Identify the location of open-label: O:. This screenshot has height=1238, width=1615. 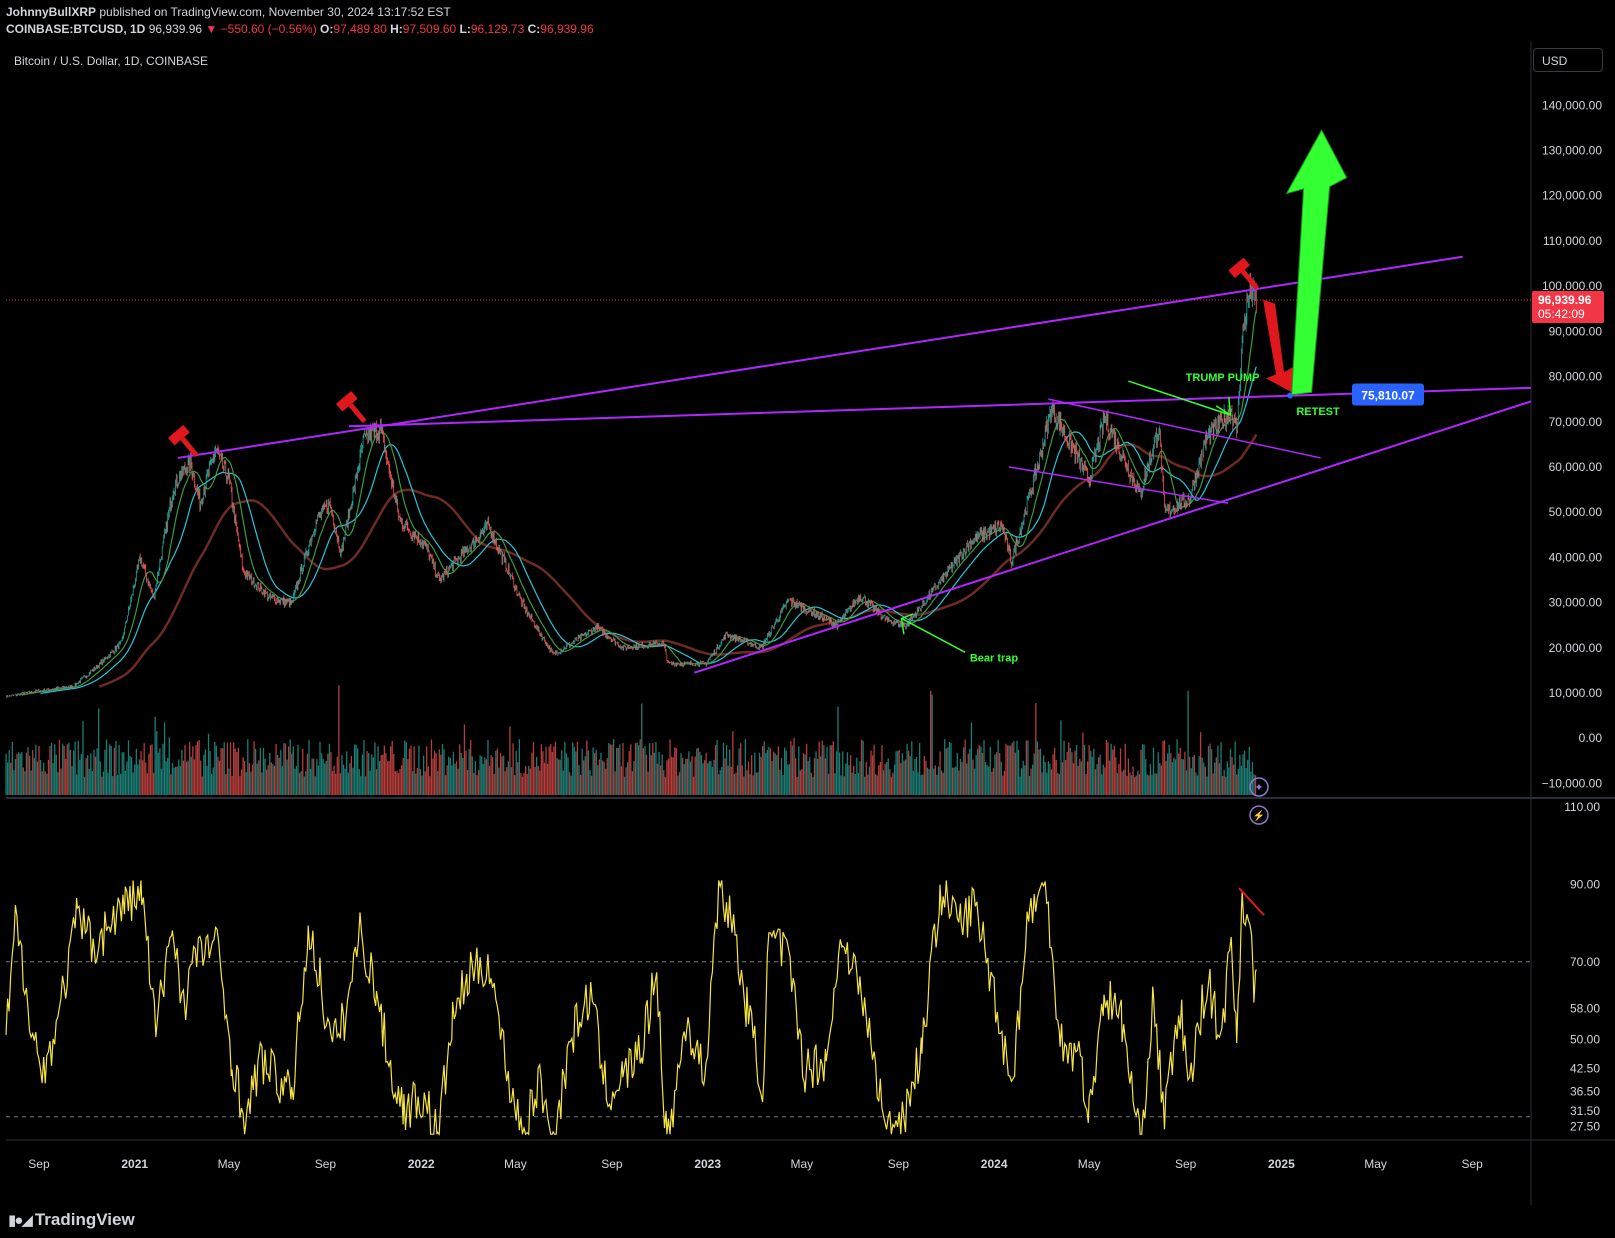
(327, 29).